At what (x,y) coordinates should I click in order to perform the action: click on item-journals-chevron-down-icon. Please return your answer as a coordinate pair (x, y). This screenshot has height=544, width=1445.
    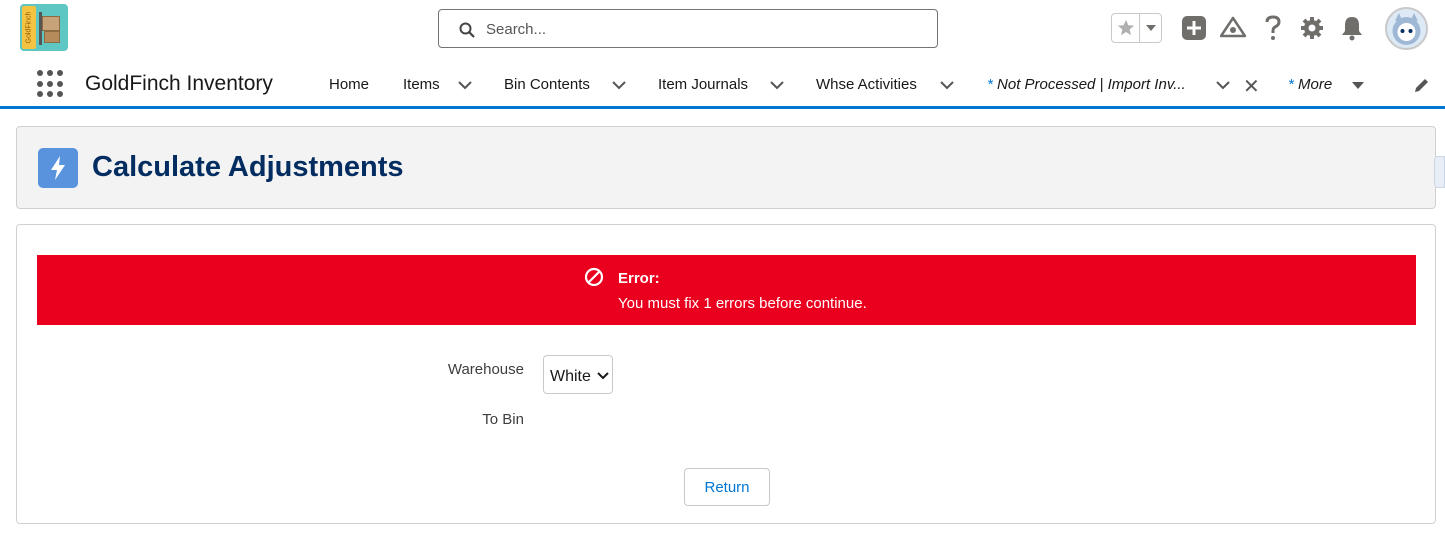
    Looking at the image, I should click on (777, 85).